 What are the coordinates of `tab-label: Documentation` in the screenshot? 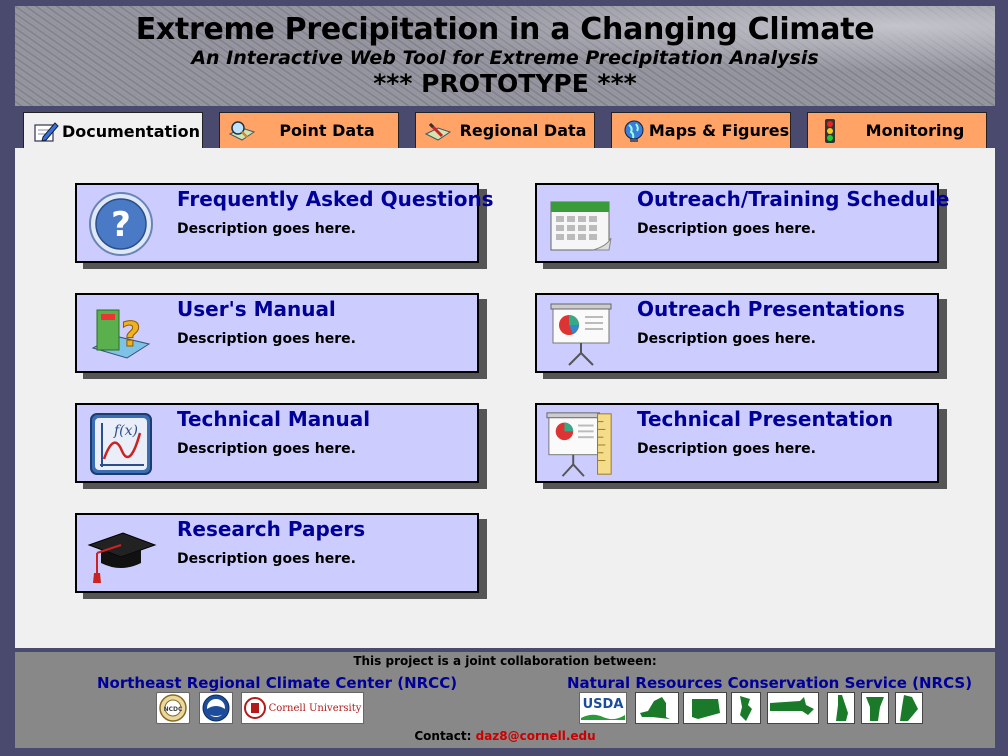 It's located at (131, 131).